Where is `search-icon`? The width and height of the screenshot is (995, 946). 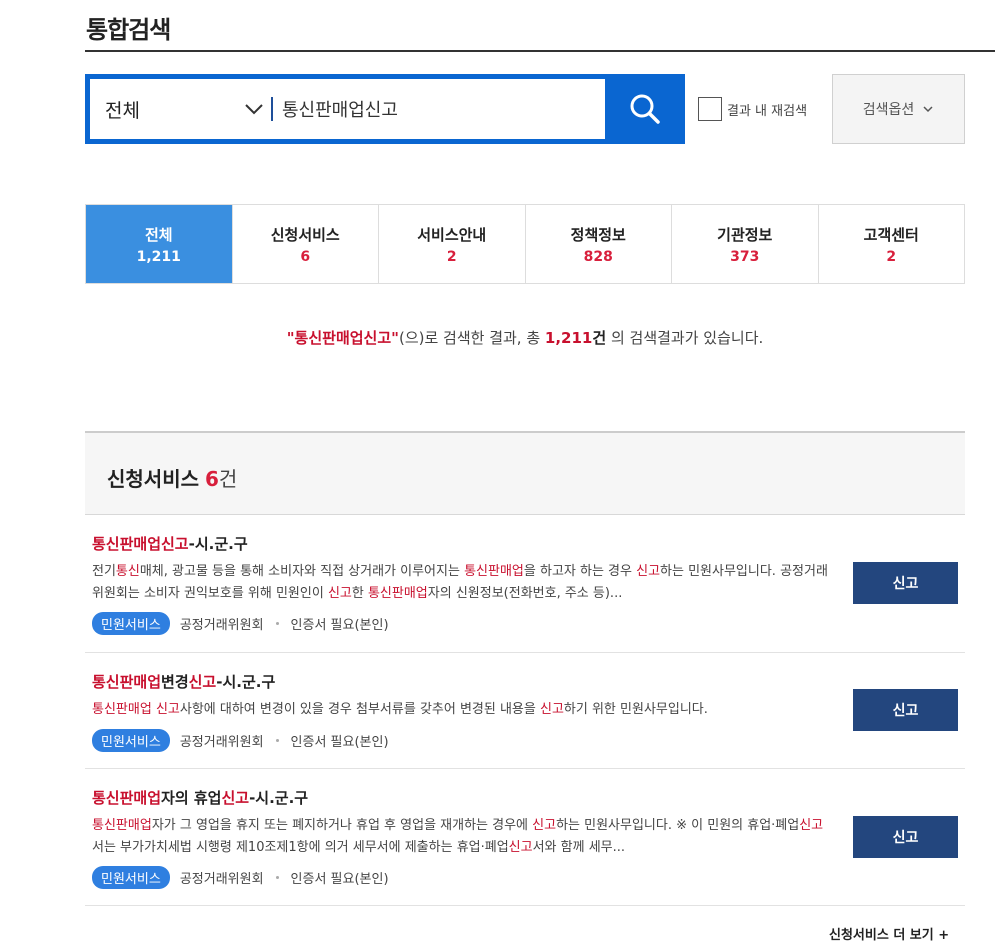
search-icon is located at coordinates (645, 109).